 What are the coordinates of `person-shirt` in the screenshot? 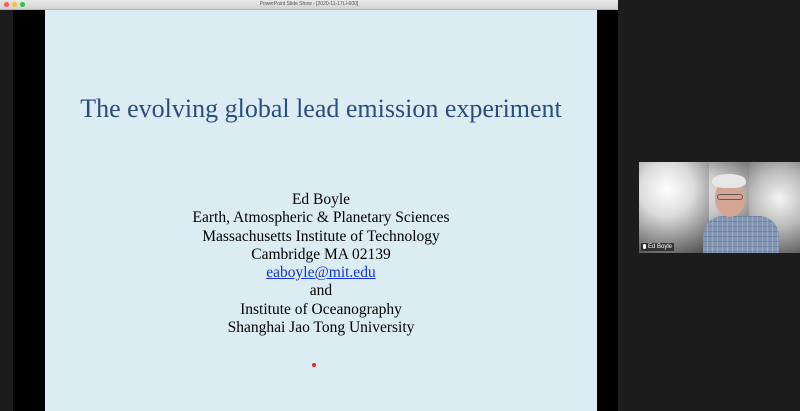 It's located at (741, 234).